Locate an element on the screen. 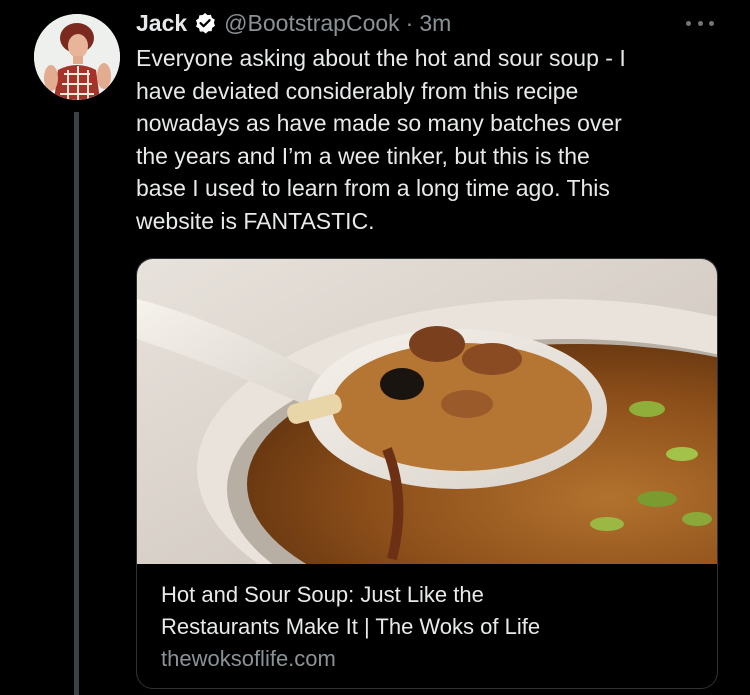 The width and height of the screenshot is (750, 695). thread-line is located at coordinates (76, 403).